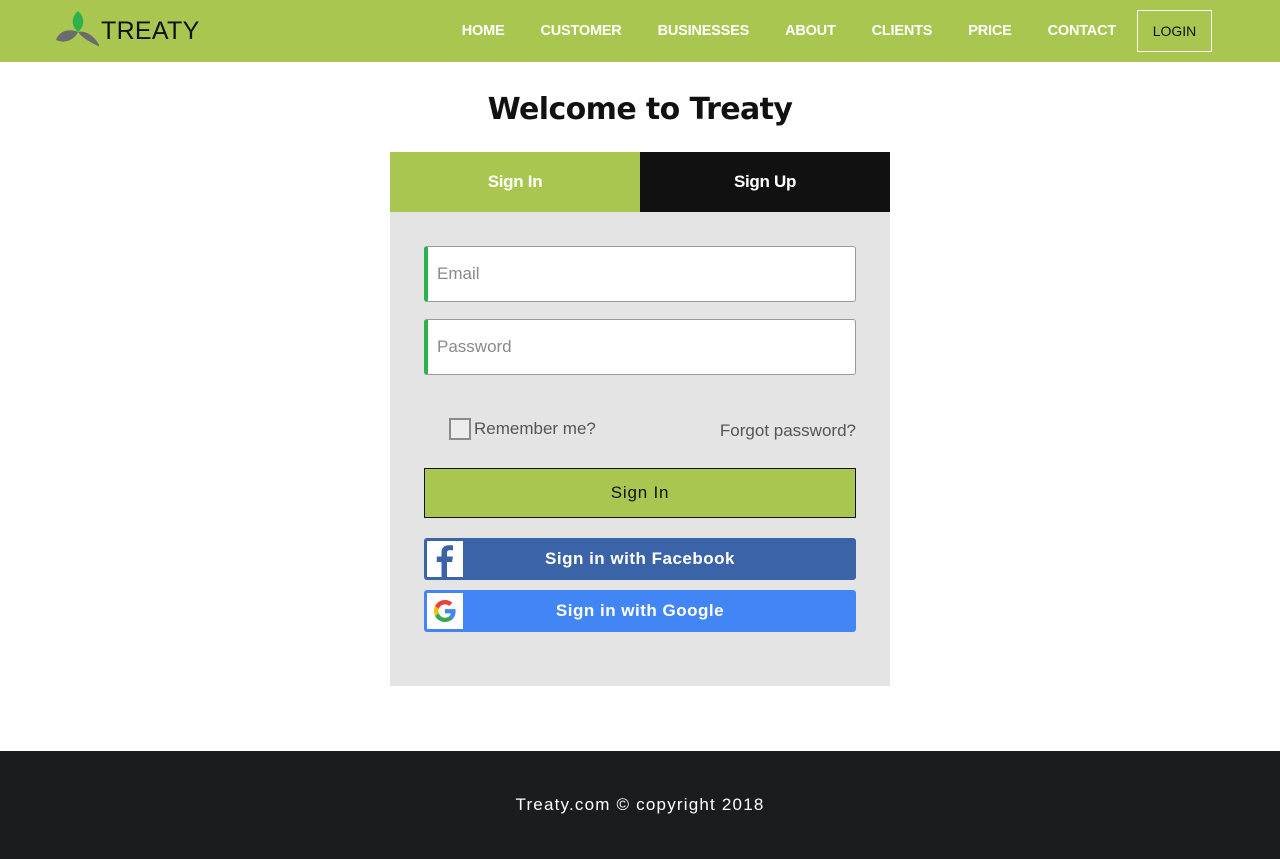 This screenshot has width=1280, height=859. What do you see at coordinates (704, 31) in the screenshot?
I see `nav-businesses: BUSINESSES` at bounding box center [704, 31].